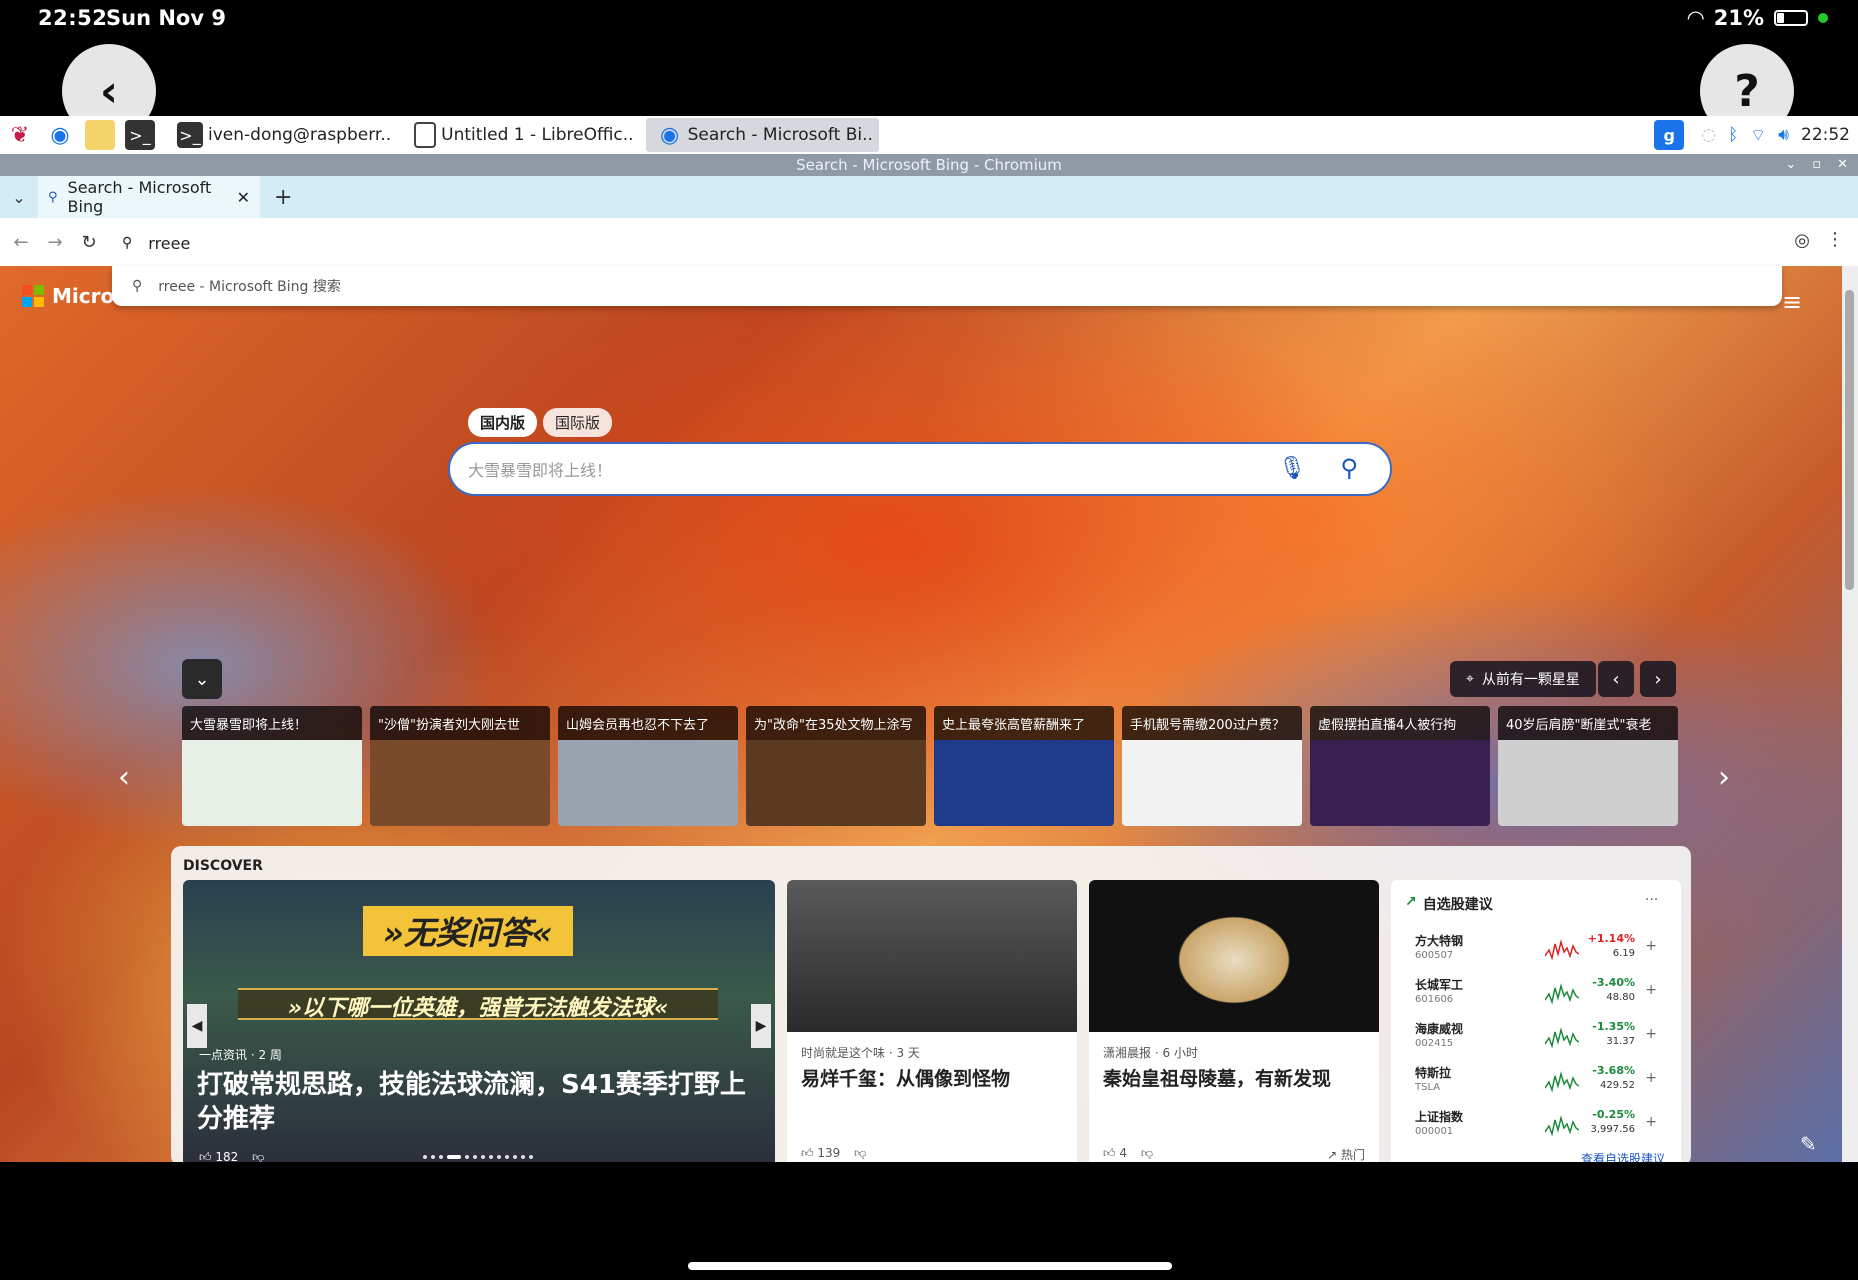 This screenshot has width=1858, height=1280. I want to click on task-terminal: >_ iven-dong@raspberr.., so click(281, 135).